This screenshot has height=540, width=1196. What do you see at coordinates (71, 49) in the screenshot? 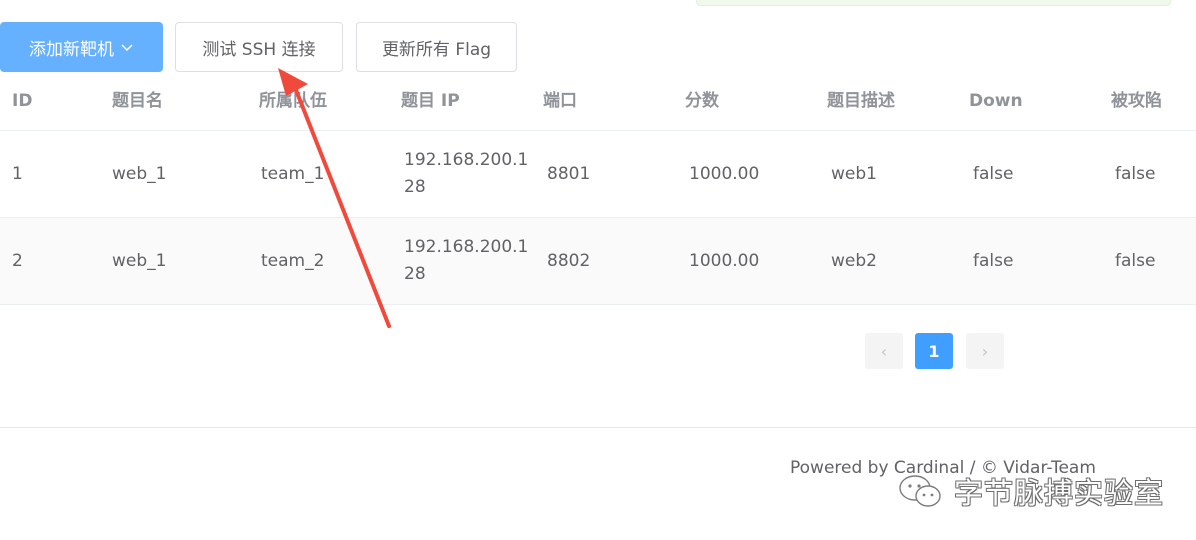
I see `add-target-label: 添加新靶机` at bounding box center [71, 49].